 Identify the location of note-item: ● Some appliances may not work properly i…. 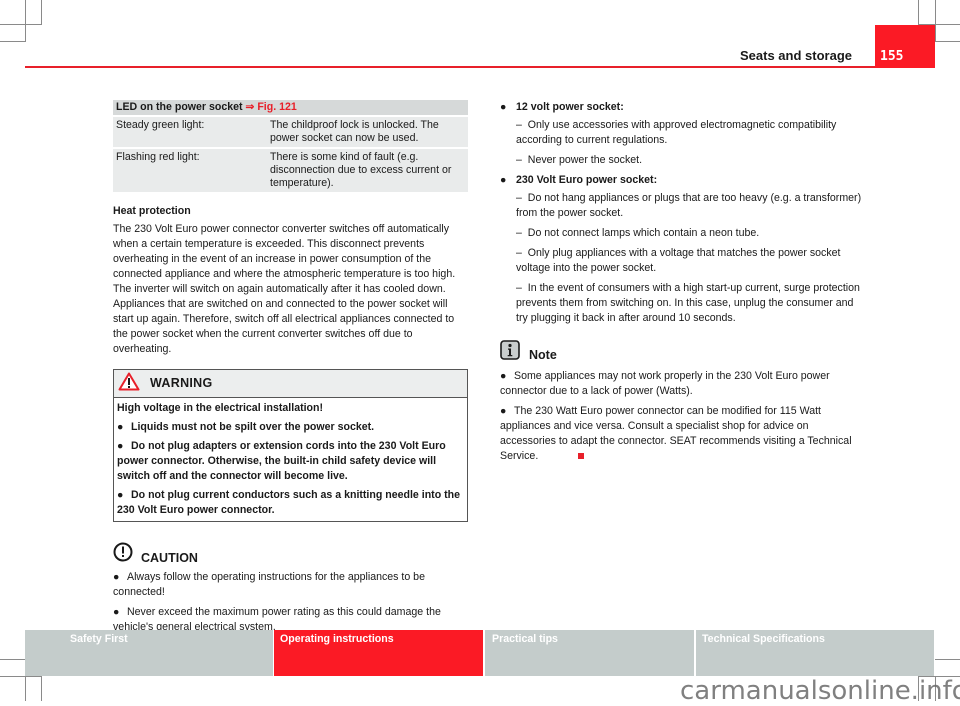
(682, 384).